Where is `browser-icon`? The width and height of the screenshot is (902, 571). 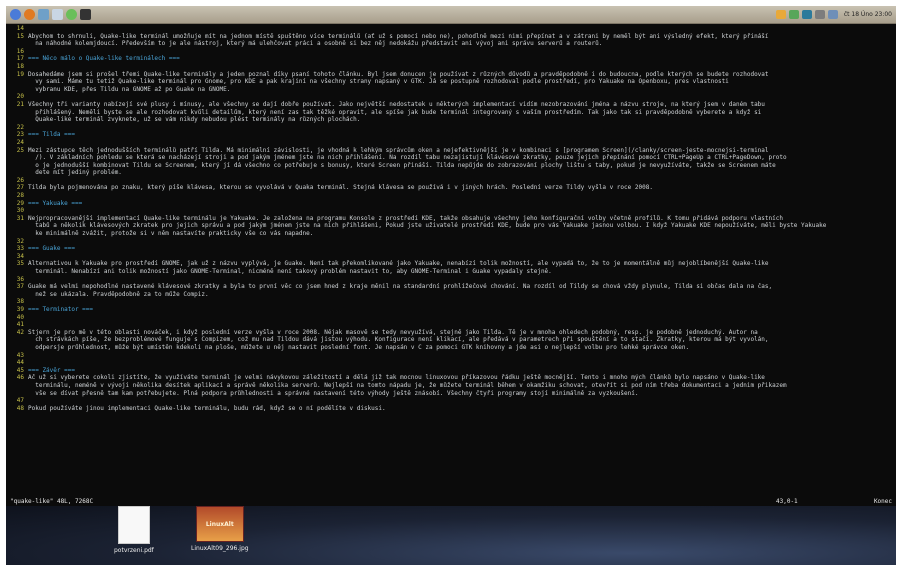
browser-icon is located at coordinates (29, 14).